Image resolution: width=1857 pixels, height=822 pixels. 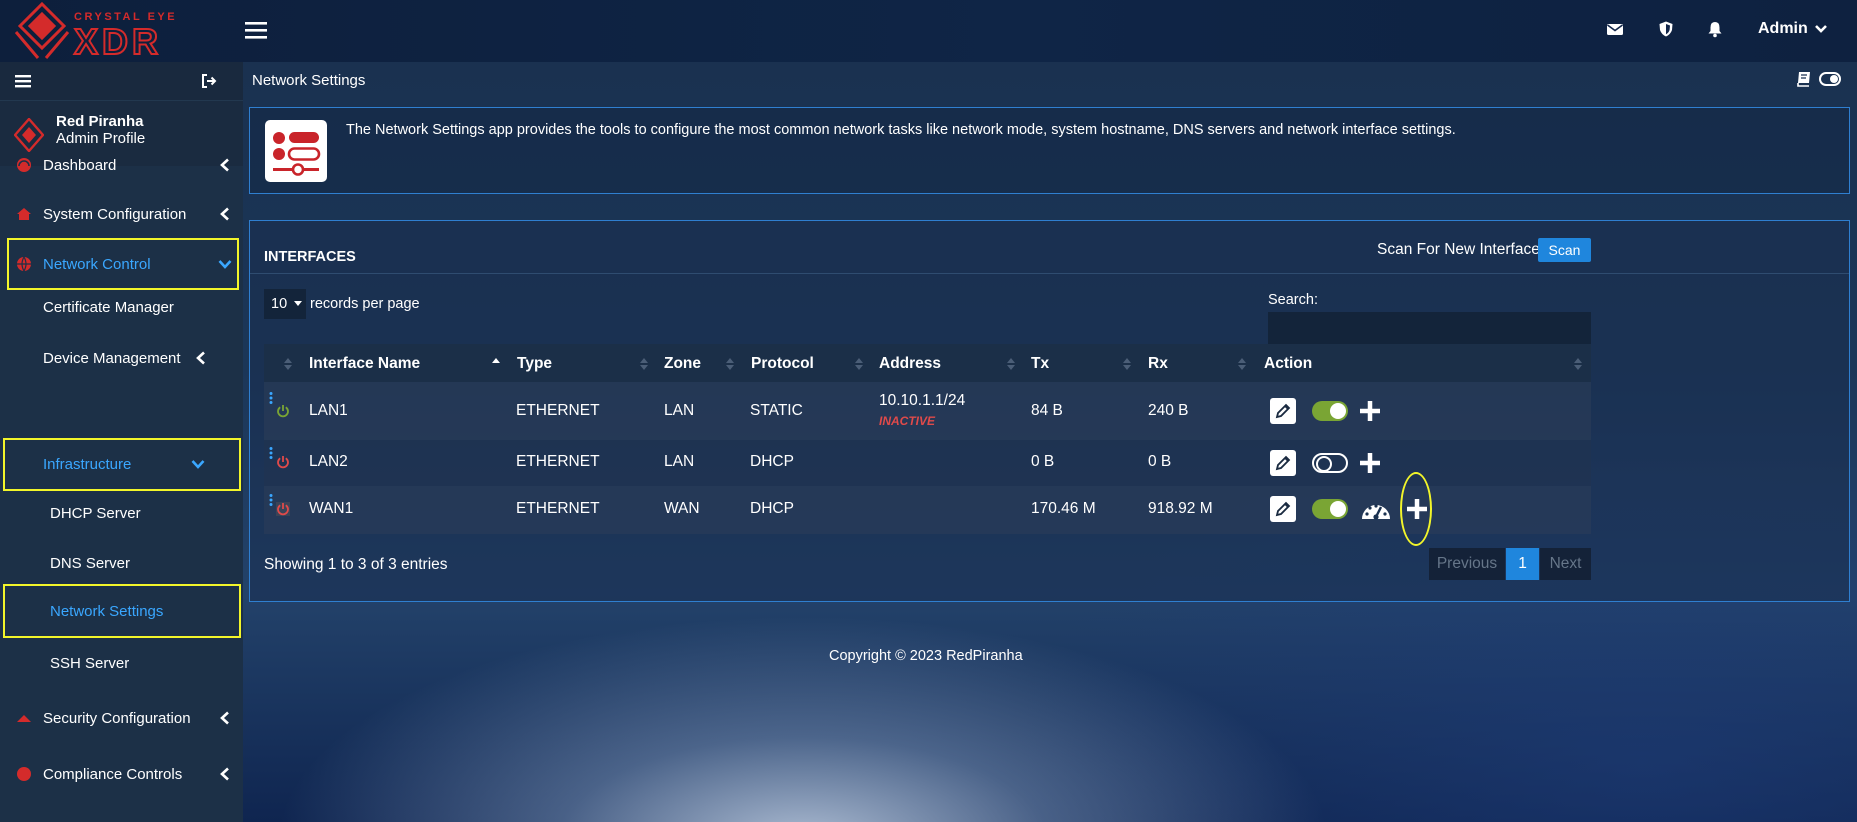 I want to click on sidebar-item-infrastructure: Infrastructure, so click(x=121, y=464).